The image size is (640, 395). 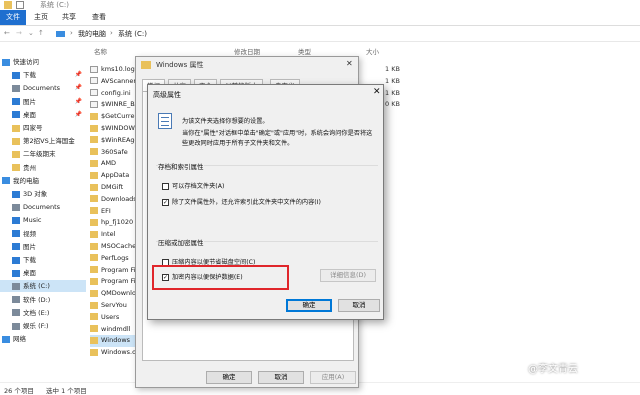 What do you see at coordinates (109, 163) in the screenshot?
I see `file-name: AMD` at bounding box center [109, 163].